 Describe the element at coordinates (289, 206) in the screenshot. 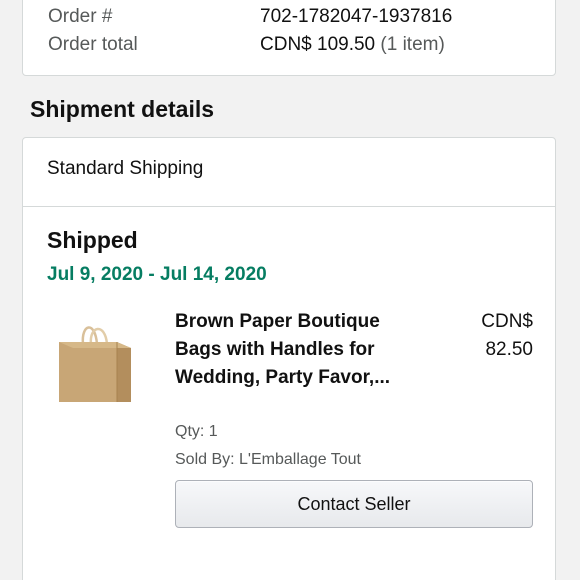

I see `divider` at that location.